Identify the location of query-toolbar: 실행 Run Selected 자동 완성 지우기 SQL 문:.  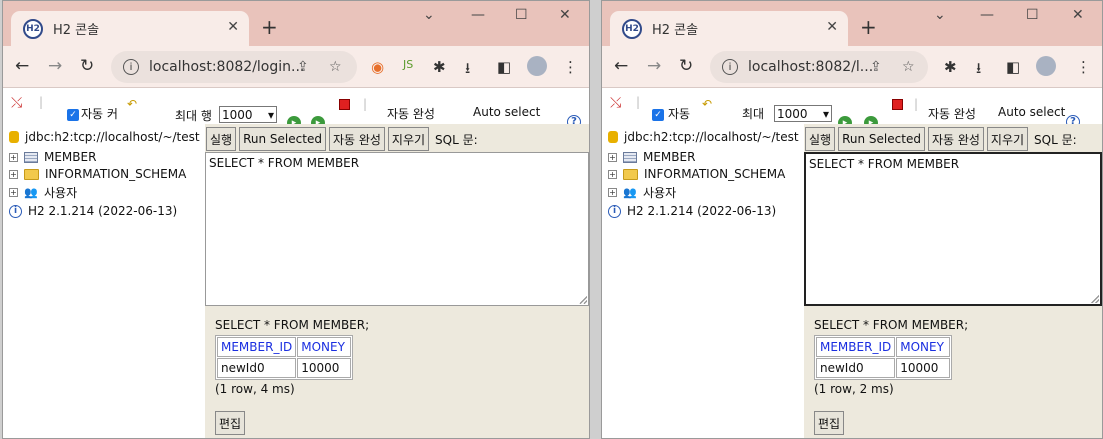
(953, 139).